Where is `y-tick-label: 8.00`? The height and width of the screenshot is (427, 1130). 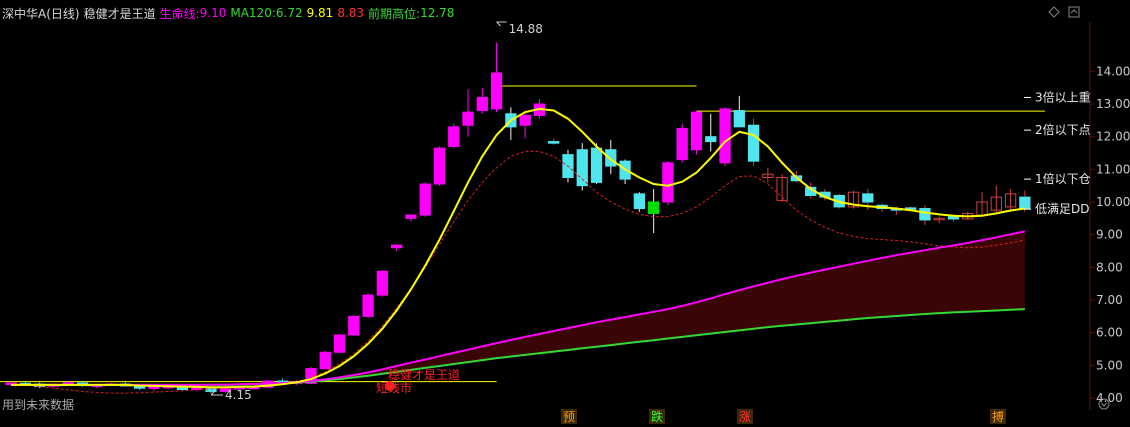
y-tick-label: 8.00 is located at coordinates (1109, 267).